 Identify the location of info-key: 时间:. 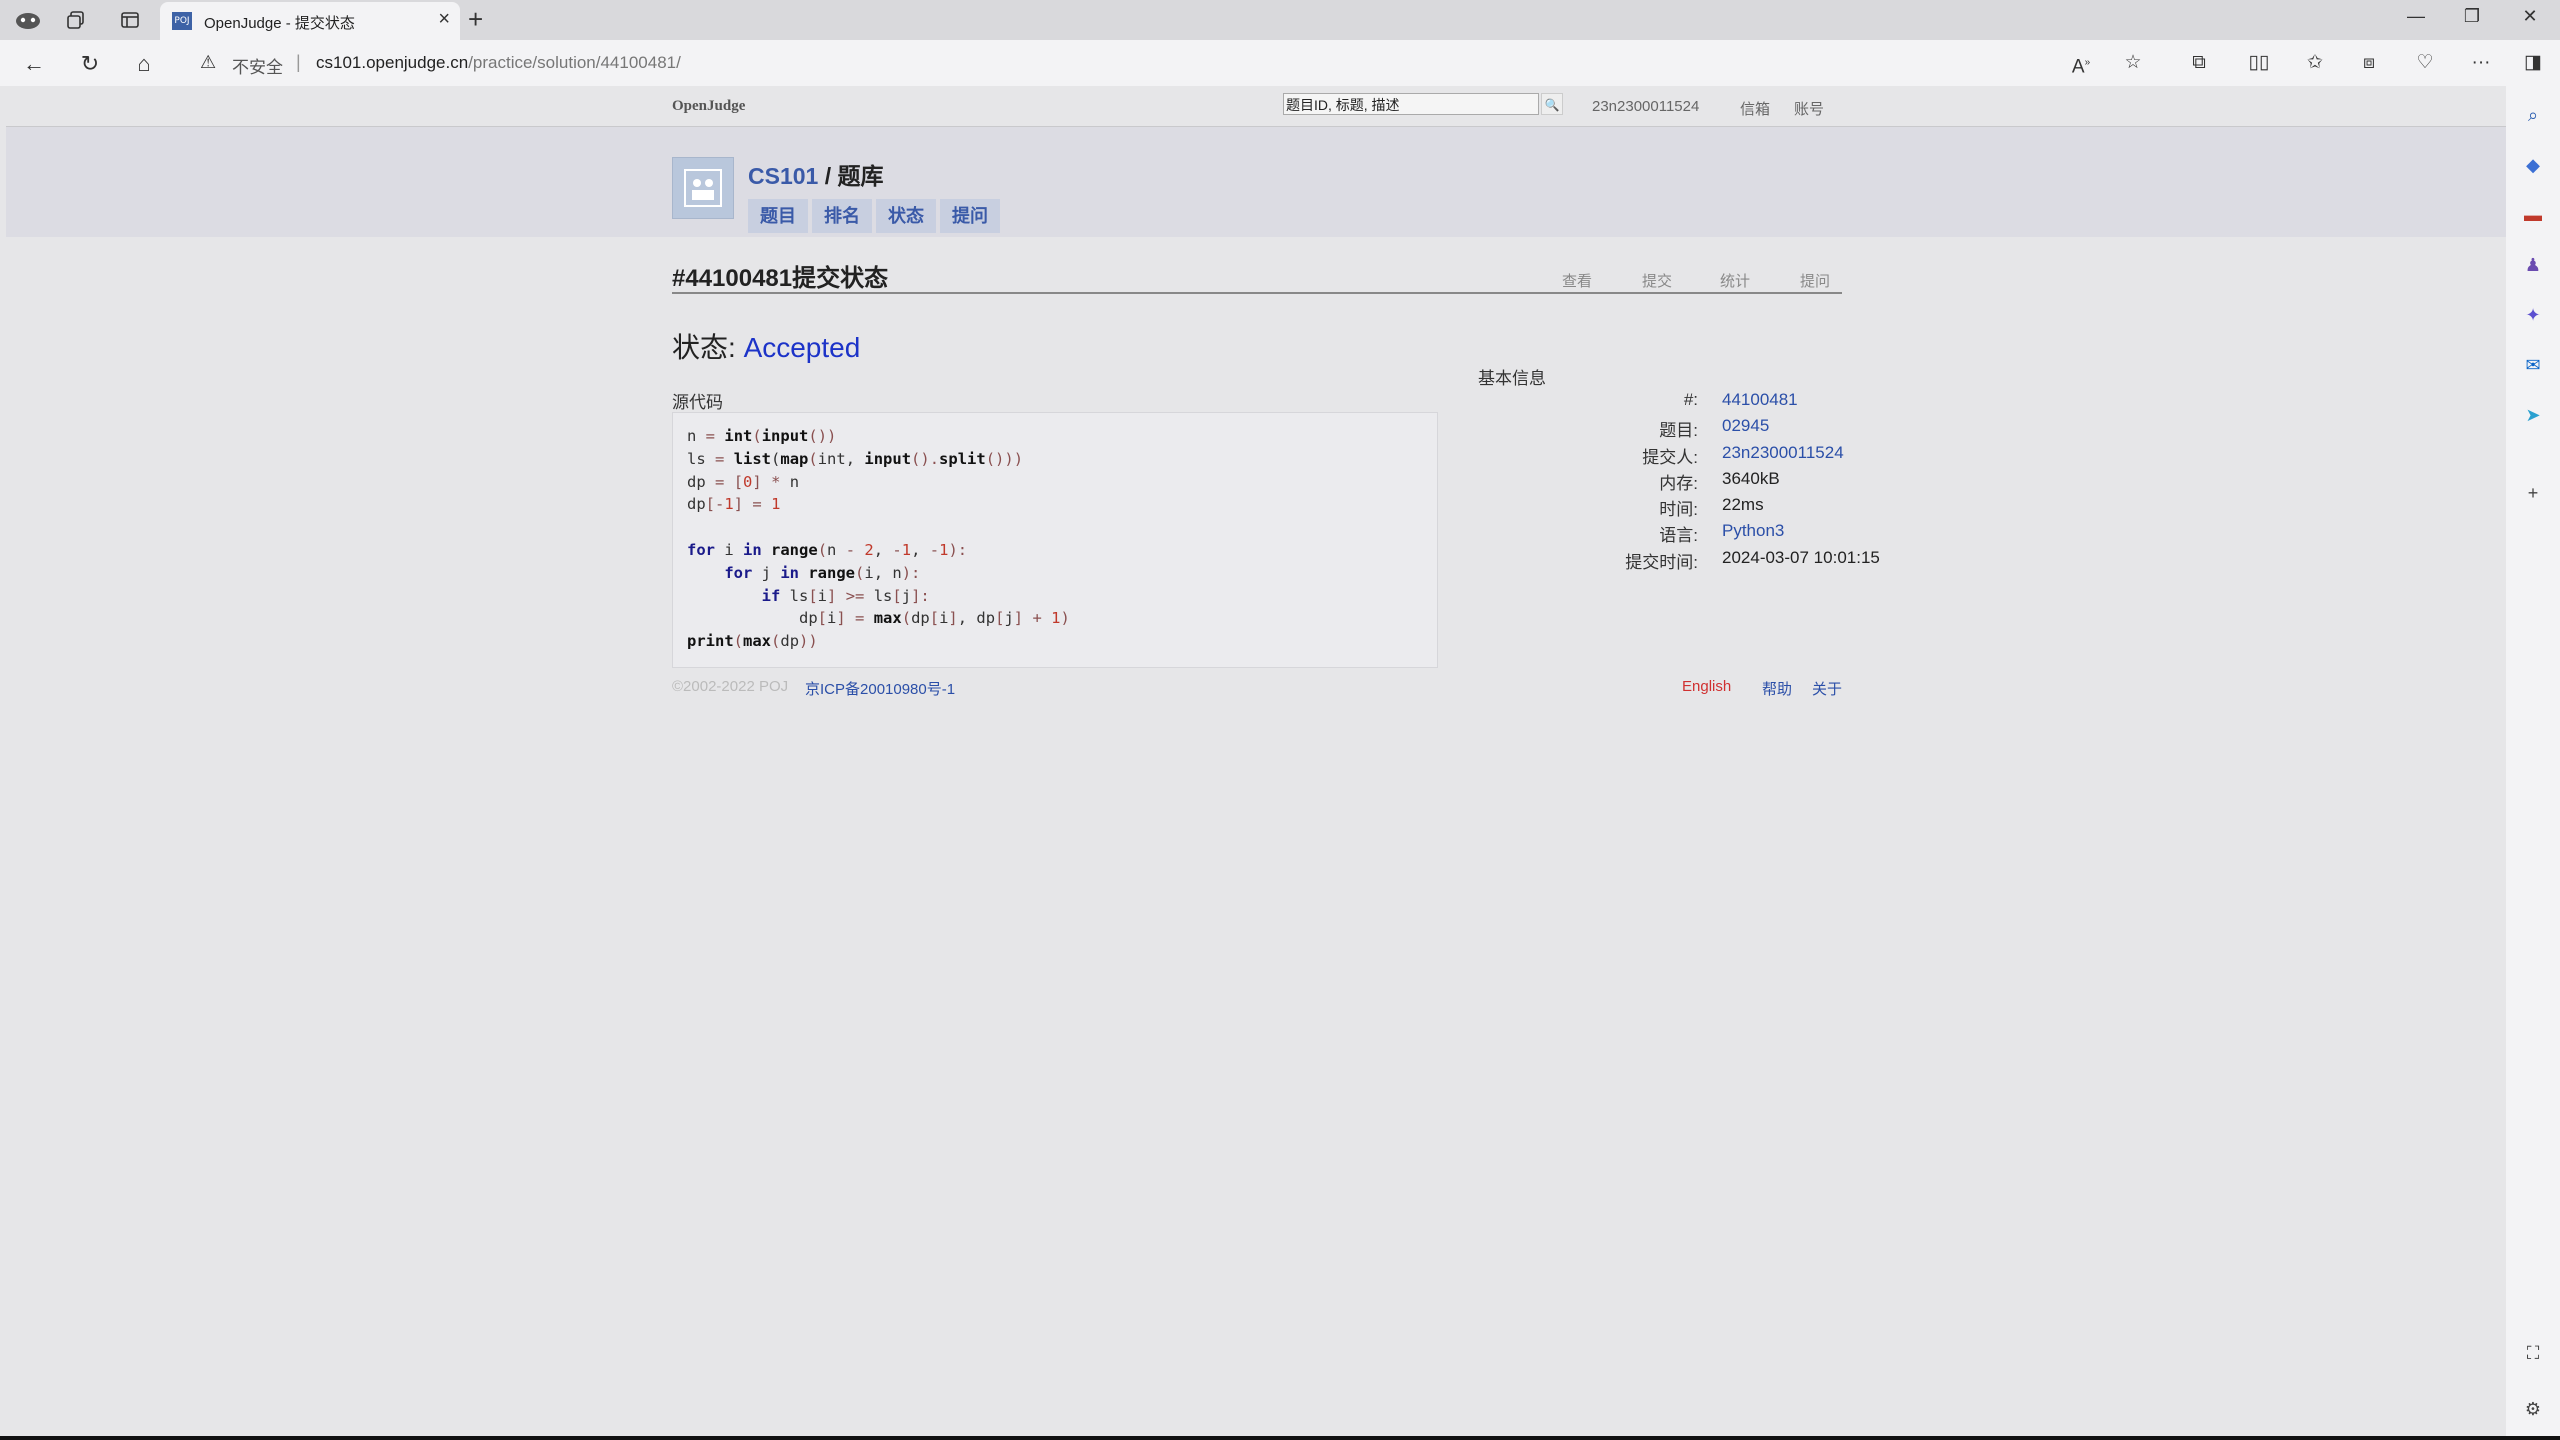
(1678, 509).